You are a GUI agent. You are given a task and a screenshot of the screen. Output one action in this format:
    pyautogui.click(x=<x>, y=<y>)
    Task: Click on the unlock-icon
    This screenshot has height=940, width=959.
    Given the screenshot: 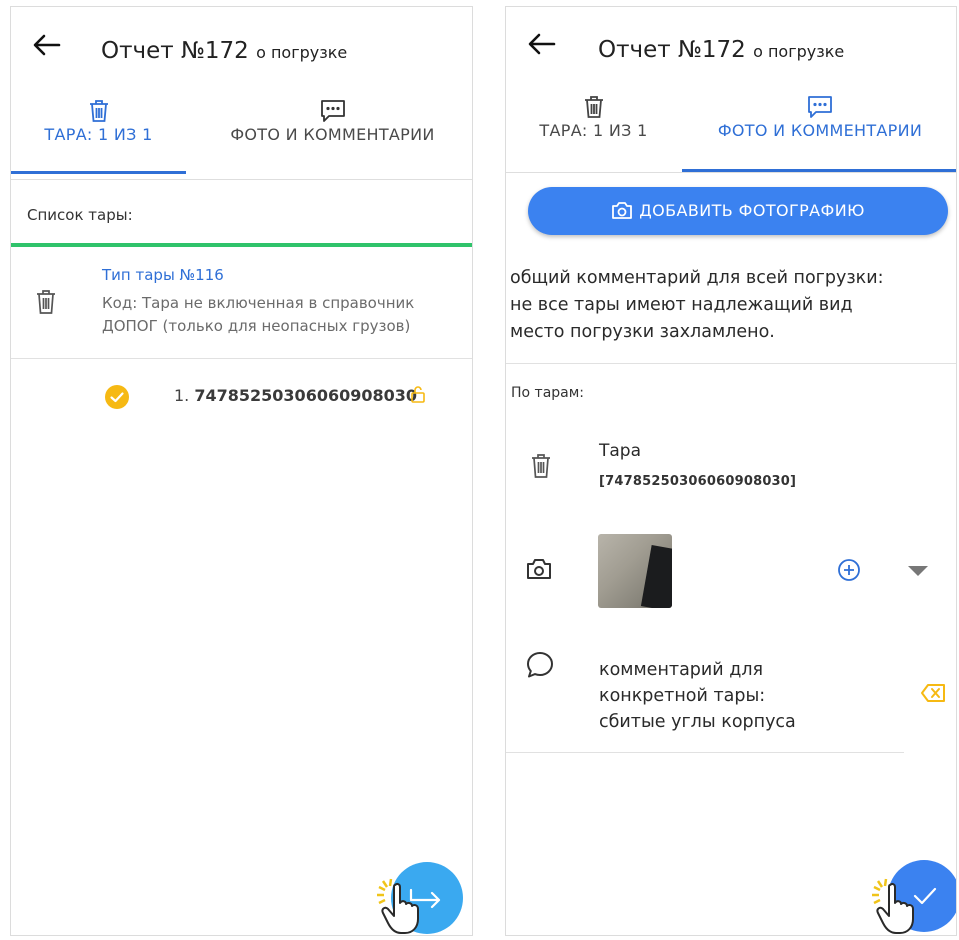 What is the action you would take?
    pyautogui.click(x=418, y=394)
    